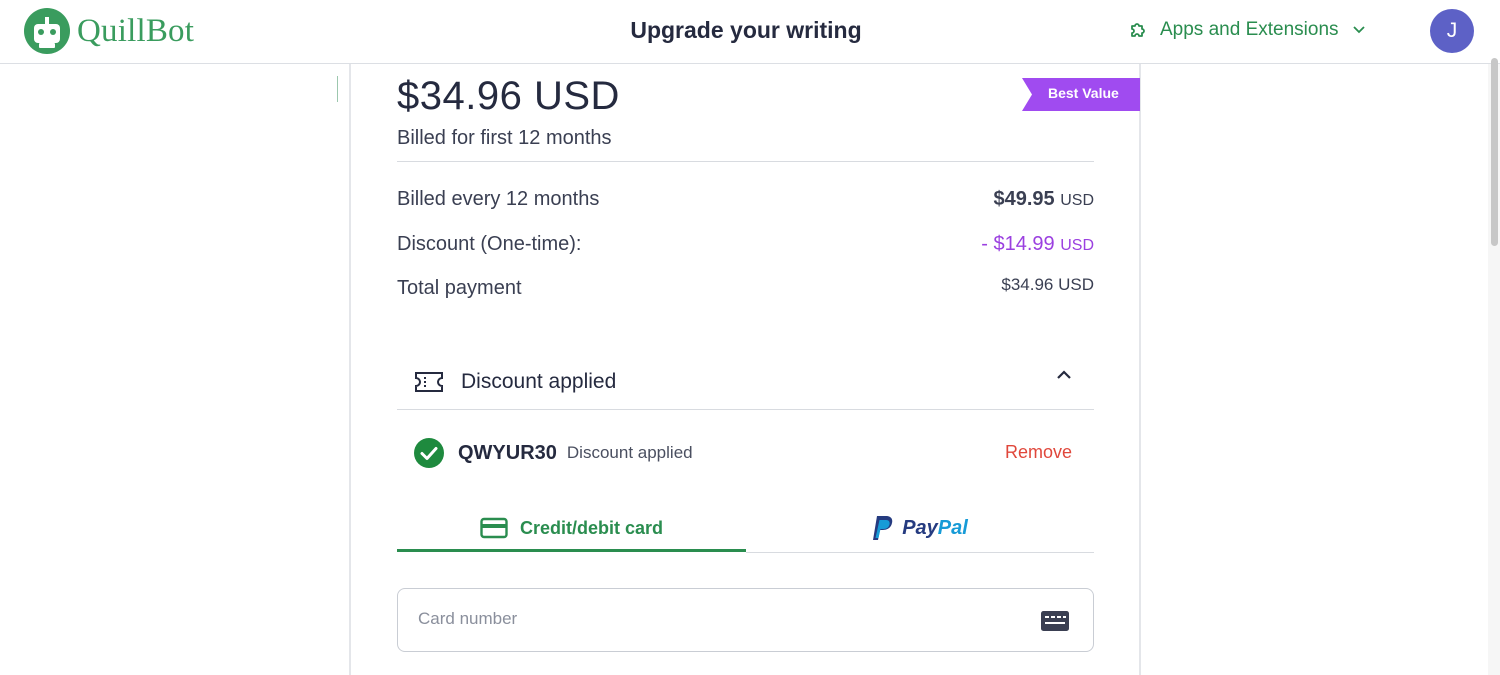  I want to click on discount-section-title: Discount applied, so click(539, 381).